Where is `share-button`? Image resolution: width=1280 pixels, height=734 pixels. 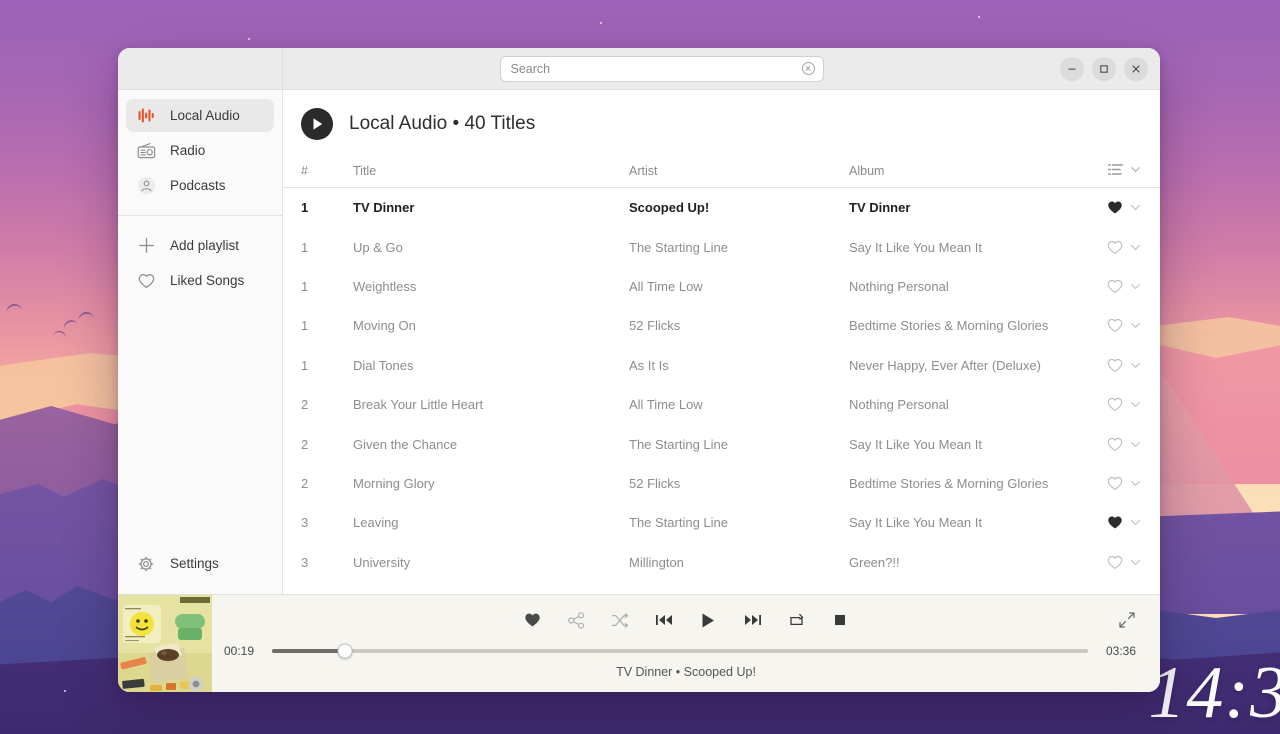 share-button is located at coordinates (576, 620).